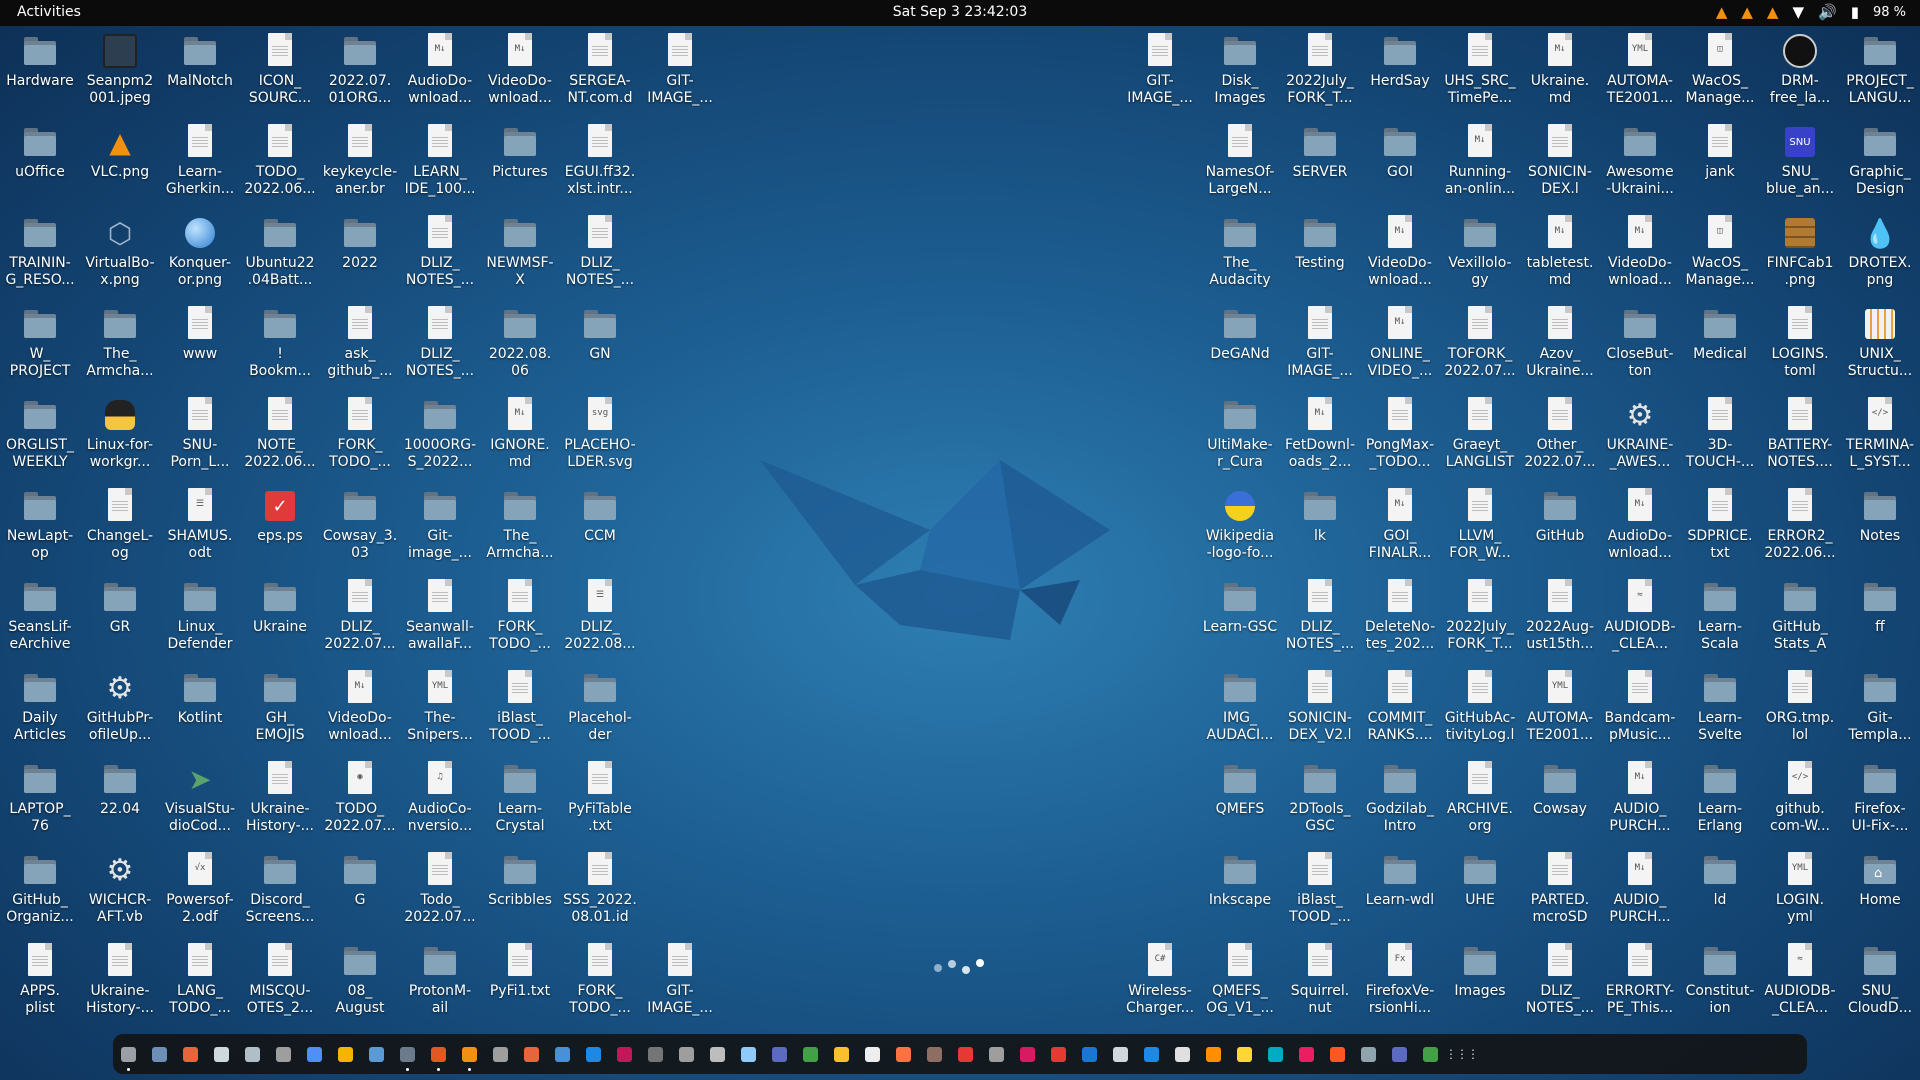 The height and width of the screenshot is (1080, 1920). I want to click on battery-icon: ▮, so click(1855, 12).